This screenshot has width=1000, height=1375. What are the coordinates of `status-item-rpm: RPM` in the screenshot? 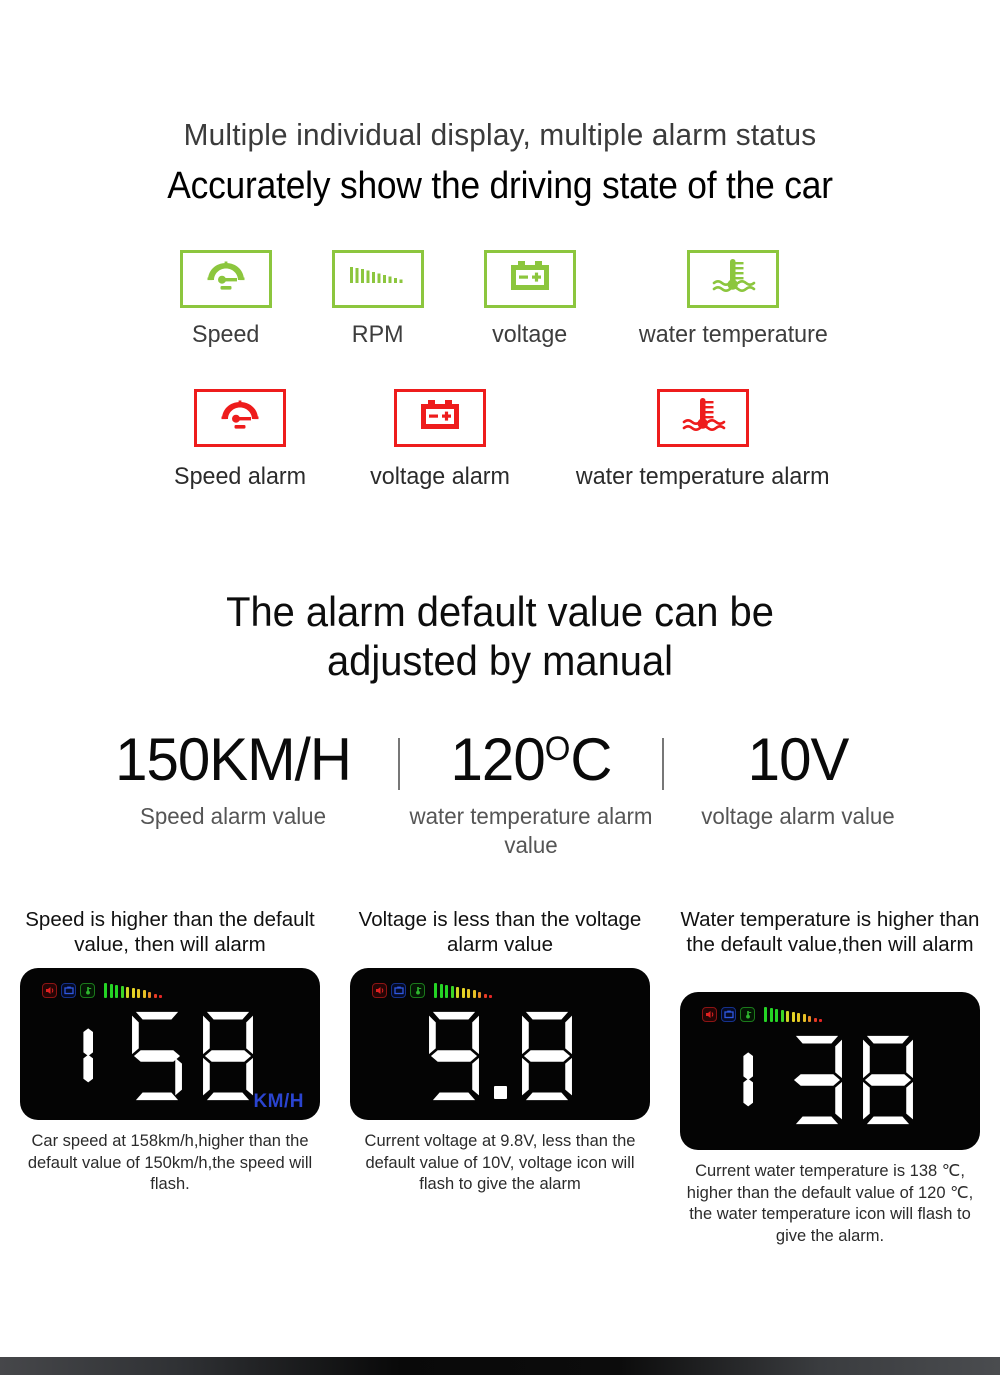 It's located at (377, 299).